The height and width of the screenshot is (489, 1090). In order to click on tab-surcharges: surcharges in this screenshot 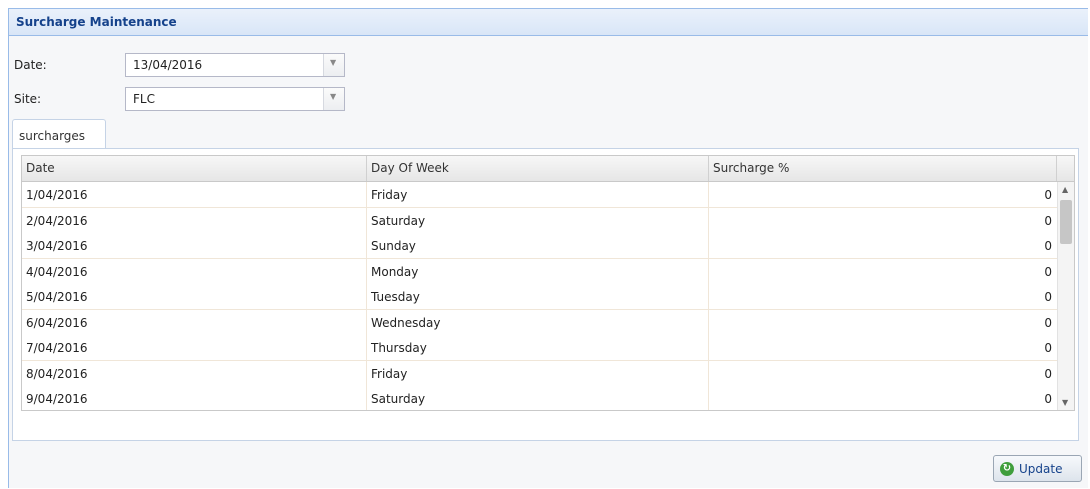, I will do `click(59, 134)`.